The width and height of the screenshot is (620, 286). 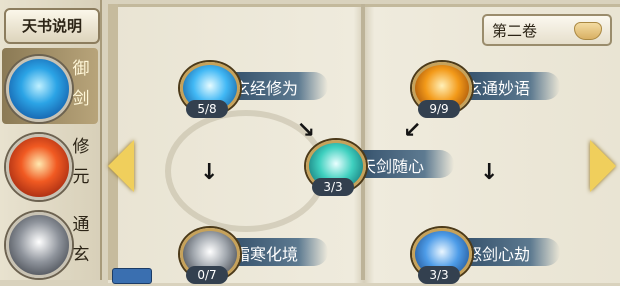 What do you see at coordinates (515, 31) in the screenshot?
I see `volume-label: 第二卷` at bounding box center [515, 31].